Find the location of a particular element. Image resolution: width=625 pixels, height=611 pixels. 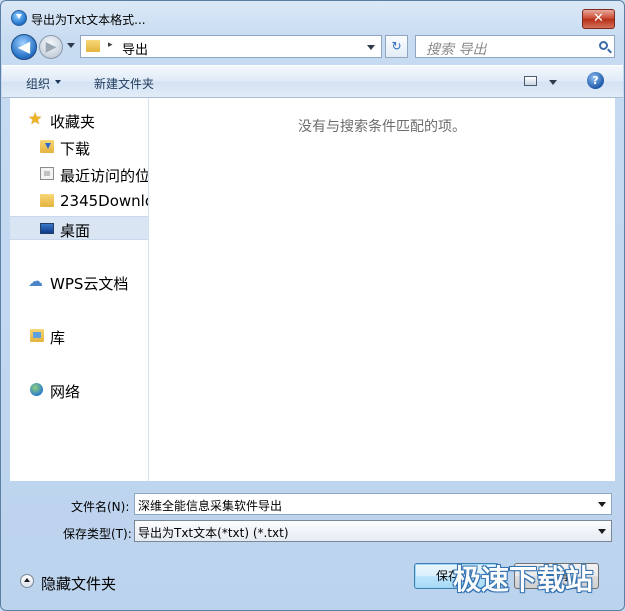

recent-places-icon is located at coordinates (47, 173).